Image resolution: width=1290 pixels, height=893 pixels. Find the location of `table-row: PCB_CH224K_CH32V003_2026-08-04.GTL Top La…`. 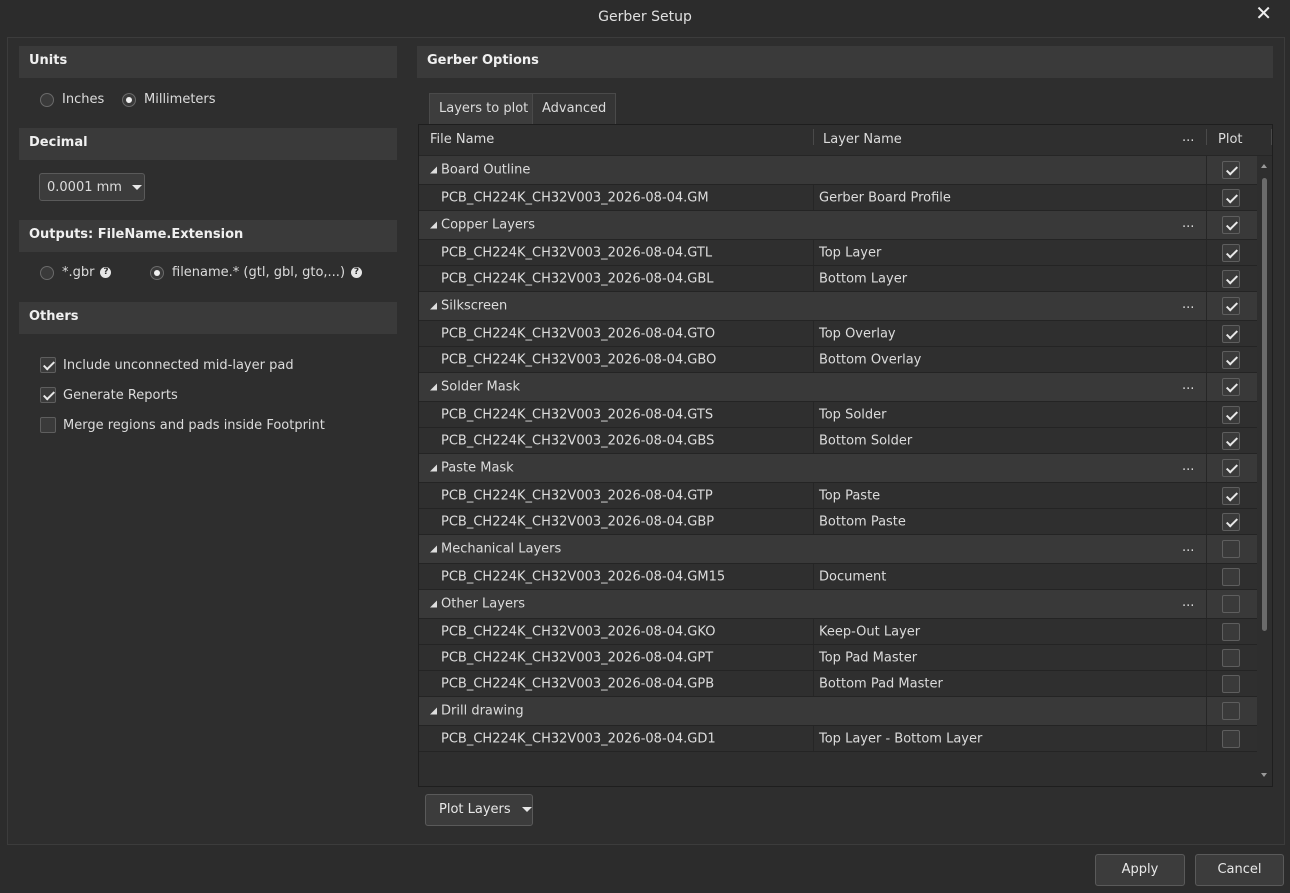

table-row: PCB_CH224K_CH32V003_2026-08-04.GTL Top La… is located at coordinates (838, 253).